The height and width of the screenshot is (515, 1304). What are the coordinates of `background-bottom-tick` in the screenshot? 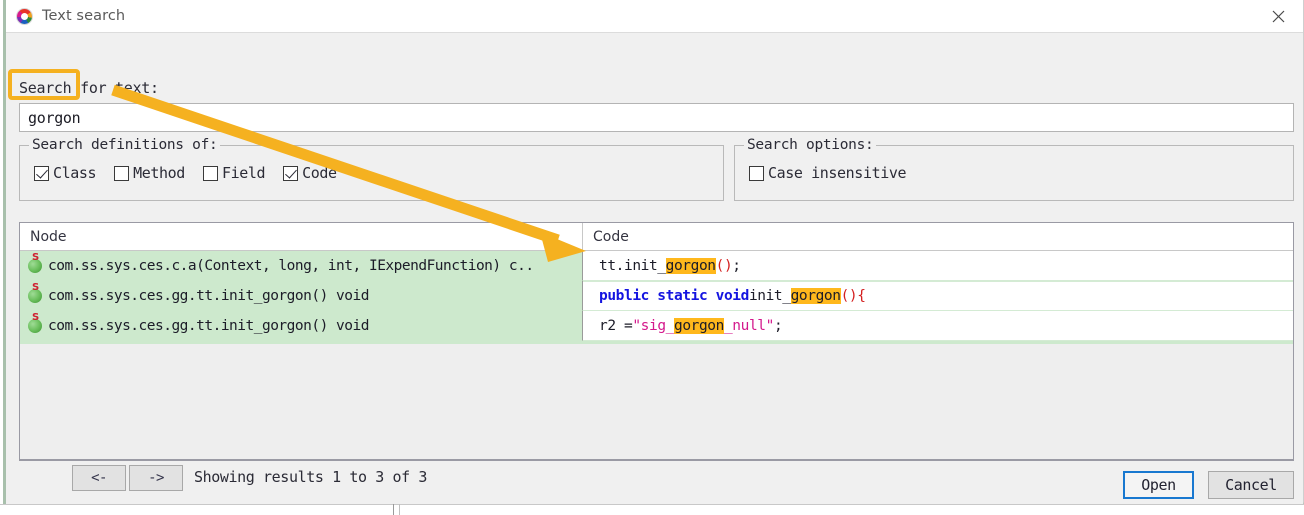 It's located at (393, 509).